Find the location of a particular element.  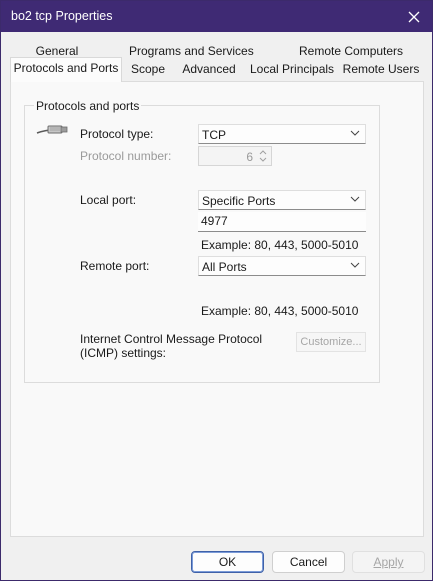

tab-programs-and-services: Programs and Services is located at coordinates (191, 51).